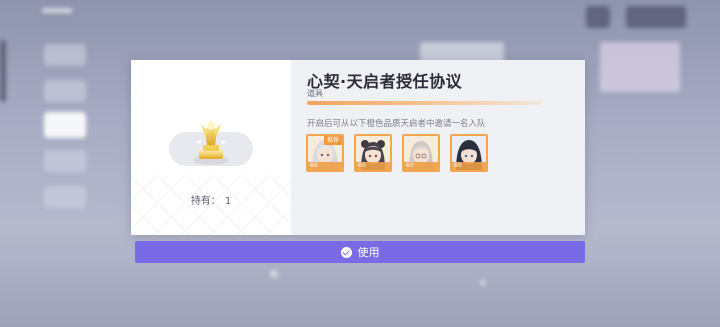 The width and height of the screenshot is (720, 327). Describe the element at coordinates (3, 71) in the screenshot. I see `background-side-handle` at that location.